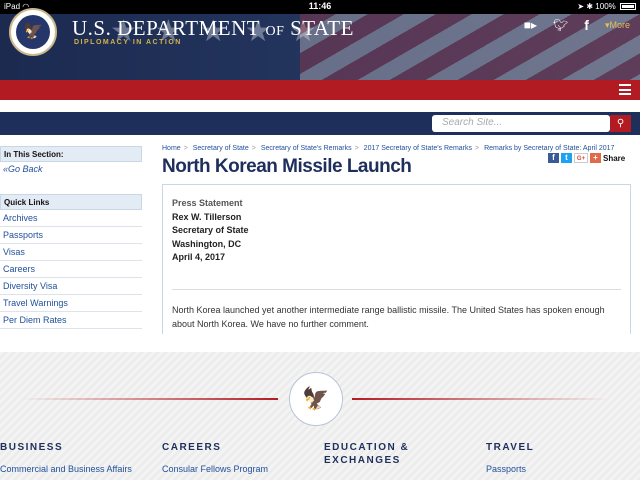  I want to click on share-label: Share, so click(614, 158).